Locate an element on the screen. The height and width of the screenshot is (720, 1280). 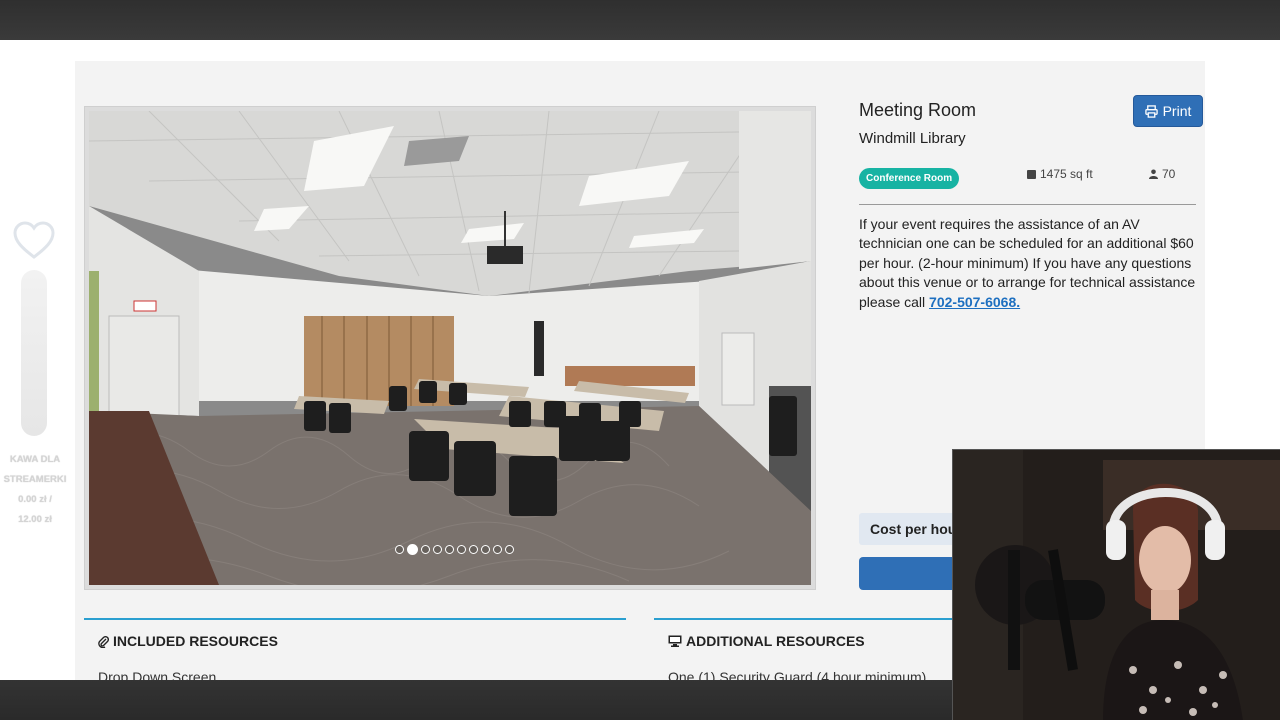
gallery-dot-active is located at coordinates (412, 549).